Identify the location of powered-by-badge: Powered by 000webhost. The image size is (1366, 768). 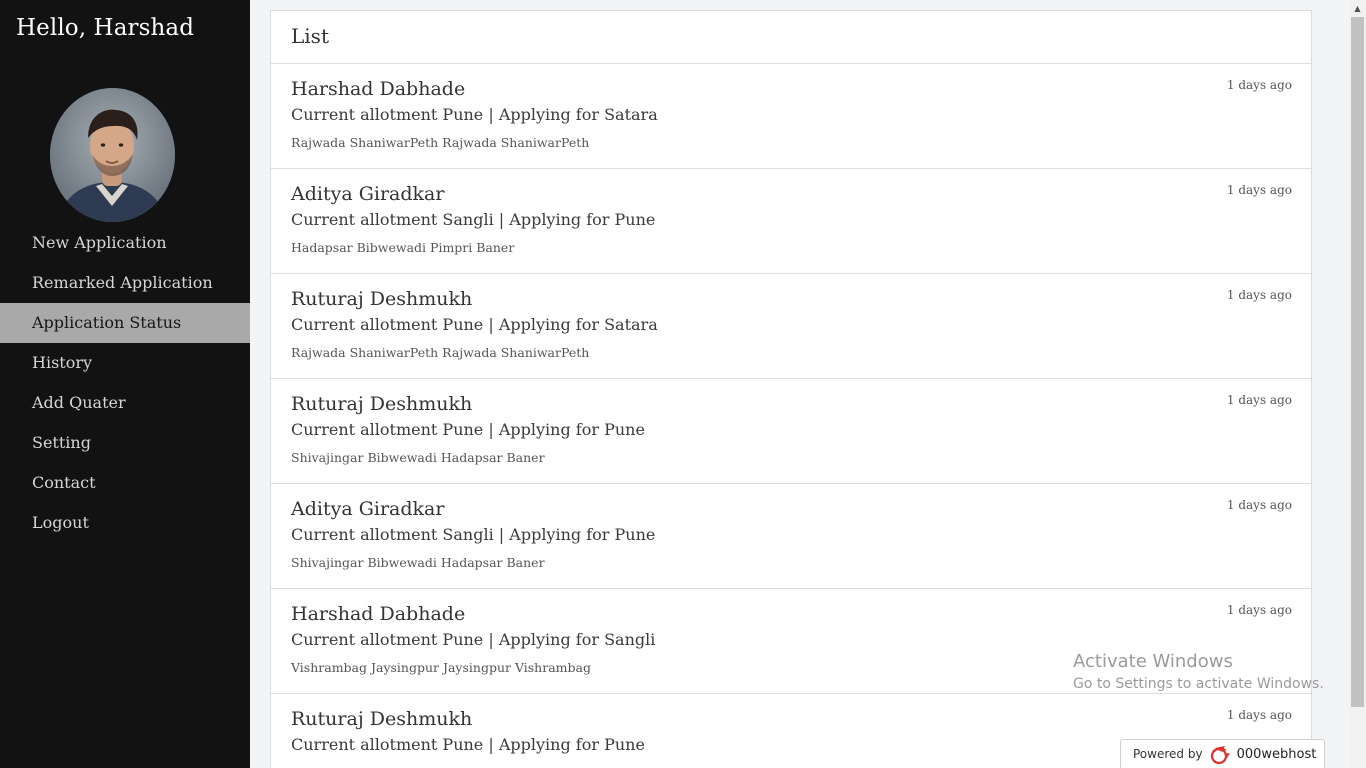
(1222, 753).